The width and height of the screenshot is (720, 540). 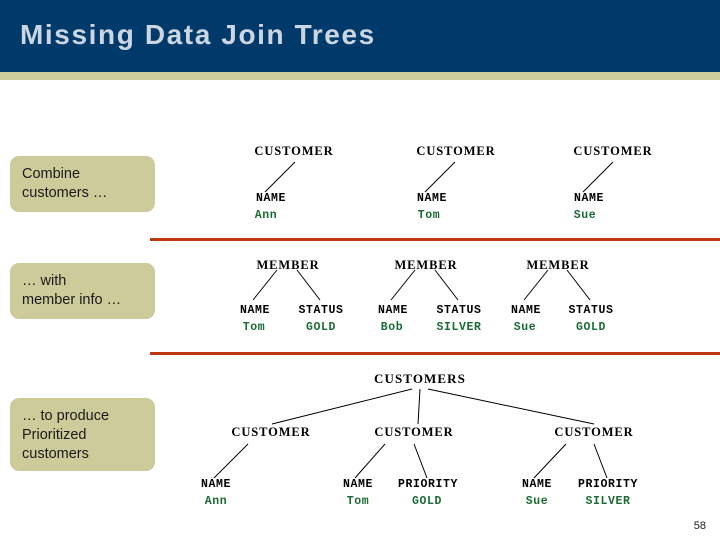 I want to click on slide-header-accent-rule, so click(x=360, y=76).